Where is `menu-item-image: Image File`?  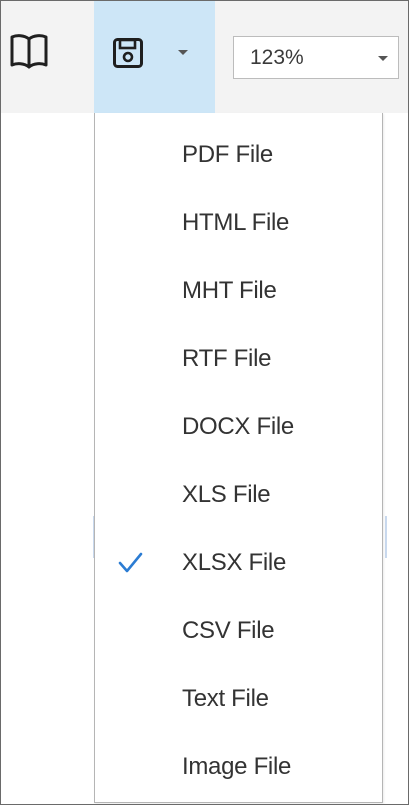
menu-item-image: Image File is located at coordinates (238, 767).